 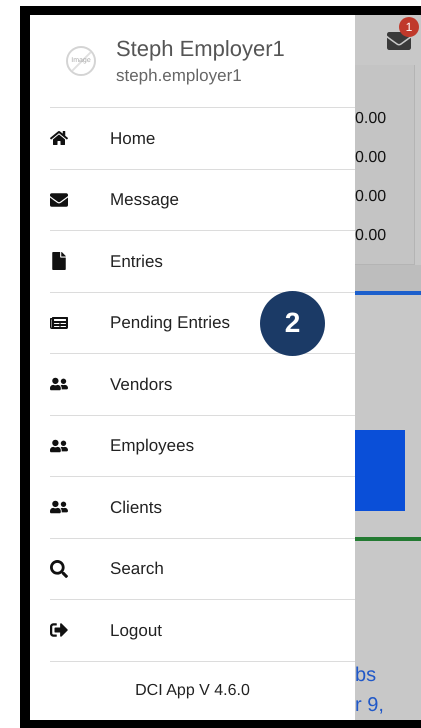 I want to click on menu-label: Logout, so click(x=136, y=631).